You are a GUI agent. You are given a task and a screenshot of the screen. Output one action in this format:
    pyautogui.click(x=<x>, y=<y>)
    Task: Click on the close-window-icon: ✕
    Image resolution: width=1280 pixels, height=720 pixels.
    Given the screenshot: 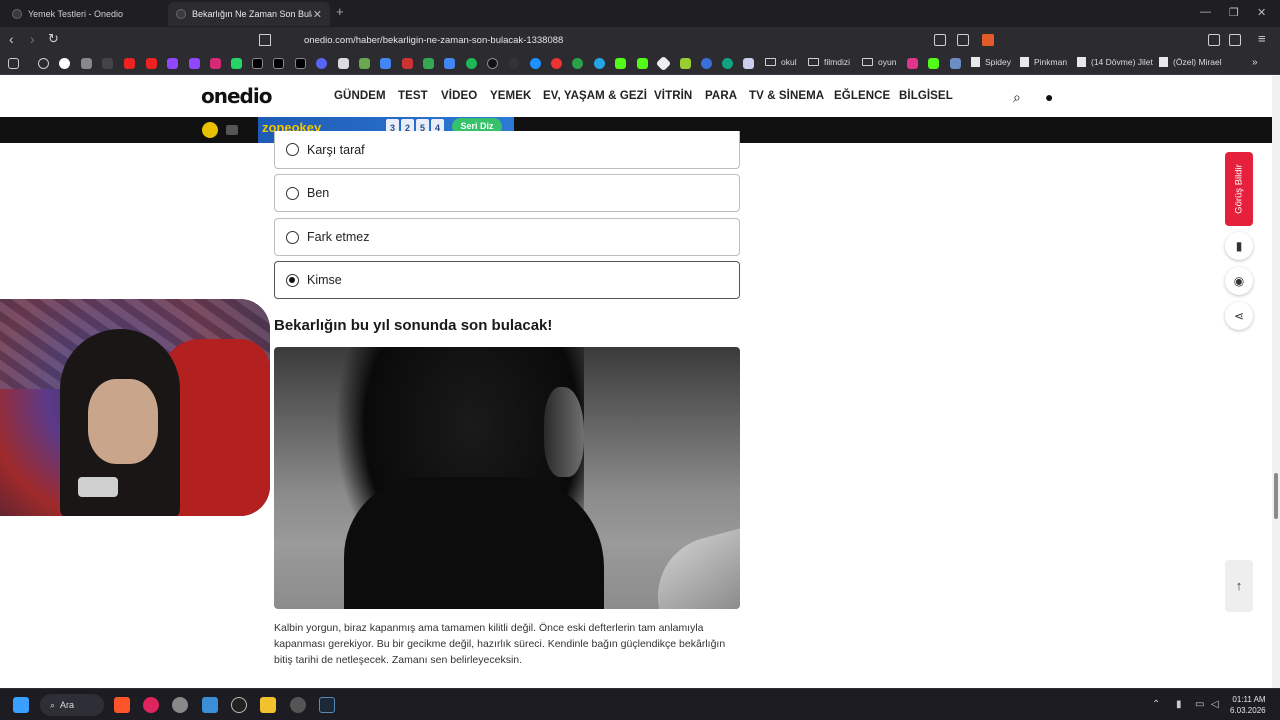 What is the action you would take?
    pyautogui.click(x=1261, y=12)
    